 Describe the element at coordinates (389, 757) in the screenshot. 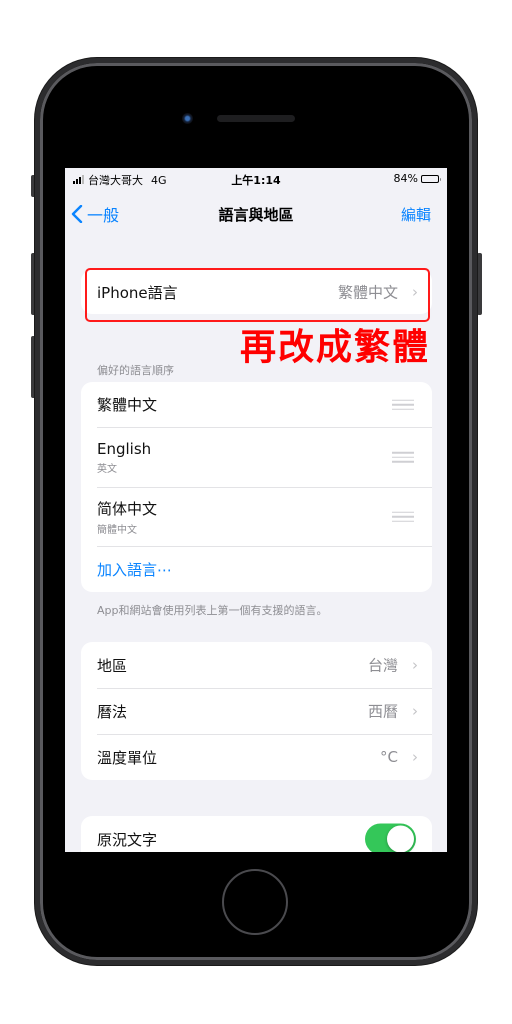

I see `temperature-unit-value: °C` at that location.